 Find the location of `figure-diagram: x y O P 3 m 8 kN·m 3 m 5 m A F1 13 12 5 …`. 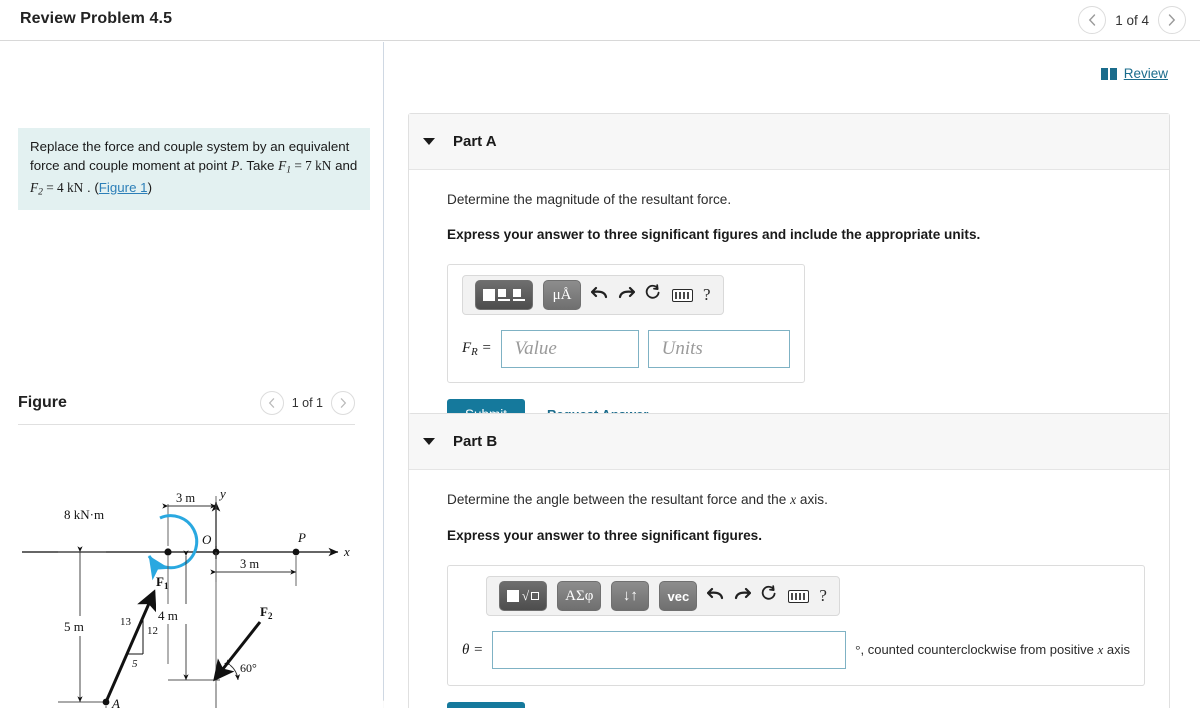

figure-diagram: x y O P 3 m 8 kN·m 3 m 5 m A F1 13 12 5 … is located at coordinates (193, 571).